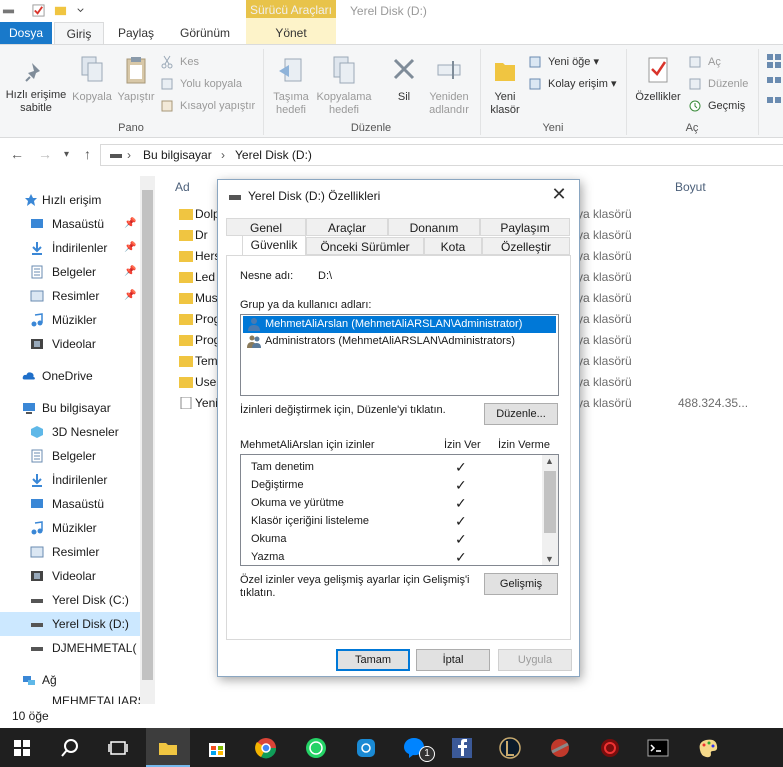 This screenshot has width=783, height=767. Describe the element at coordinates (404, 79) in the screenshot. I see `delete-button: Sil` at that location.